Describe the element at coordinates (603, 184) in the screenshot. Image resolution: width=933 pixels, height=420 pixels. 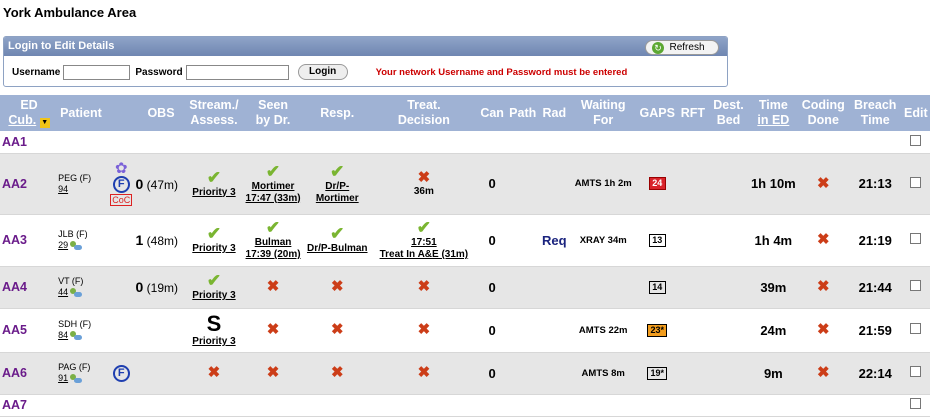
I see `waiting-for: AMTS 1h 2m` at that location.